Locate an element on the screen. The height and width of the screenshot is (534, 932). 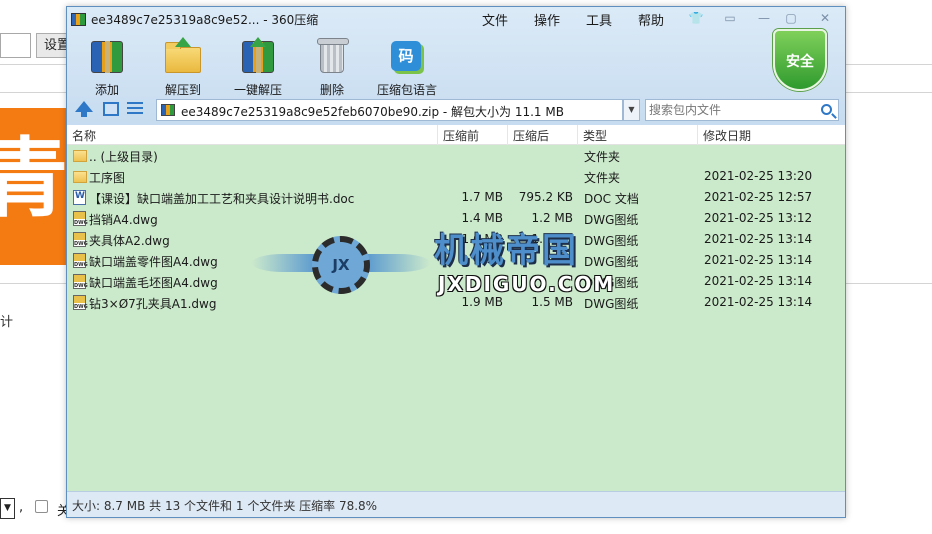
wing-right-icon is located at coordinates (399, 263).